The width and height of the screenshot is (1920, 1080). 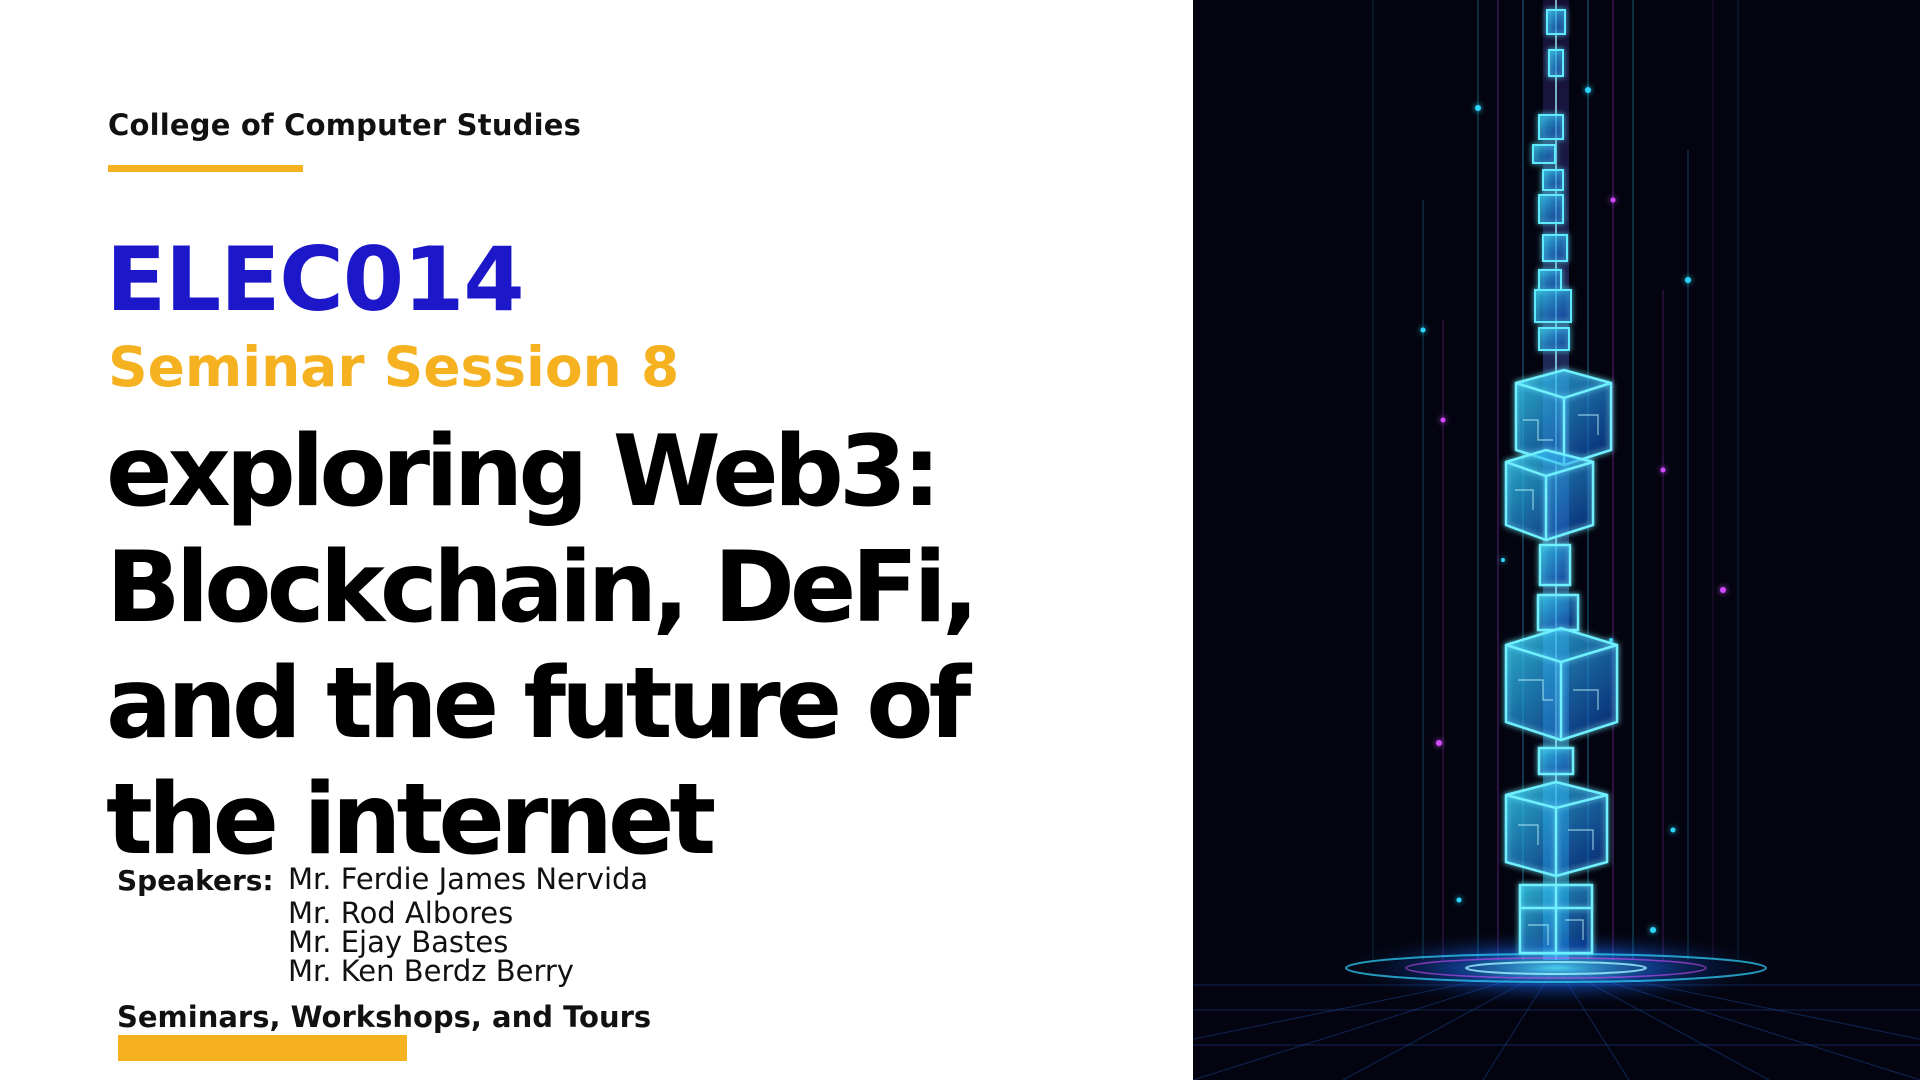 I want to click on speaker-name: Mr. Ferdie James Nervida, so click(x=468, y=879).